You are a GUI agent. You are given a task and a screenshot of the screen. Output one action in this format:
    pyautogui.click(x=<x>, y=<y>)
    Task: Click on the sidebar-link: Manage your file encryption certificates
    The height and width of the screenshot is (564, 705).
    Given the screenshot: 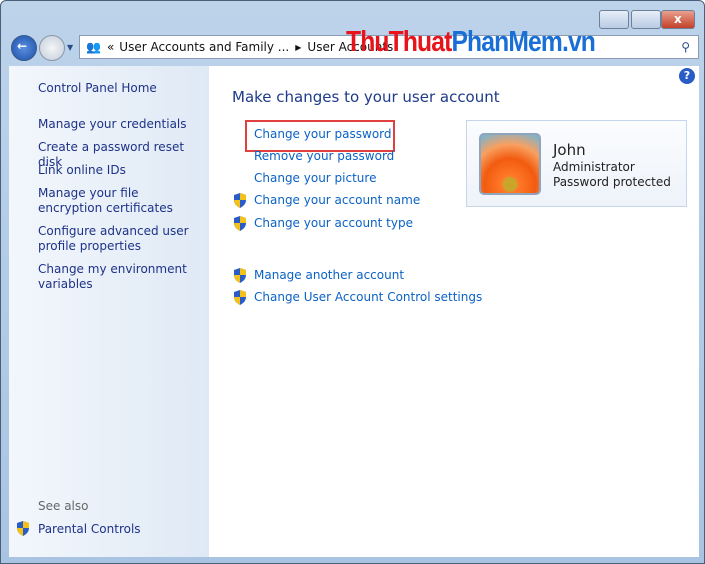 What is the action you would take?
    pyautogui.click(x=120, y=201)
    